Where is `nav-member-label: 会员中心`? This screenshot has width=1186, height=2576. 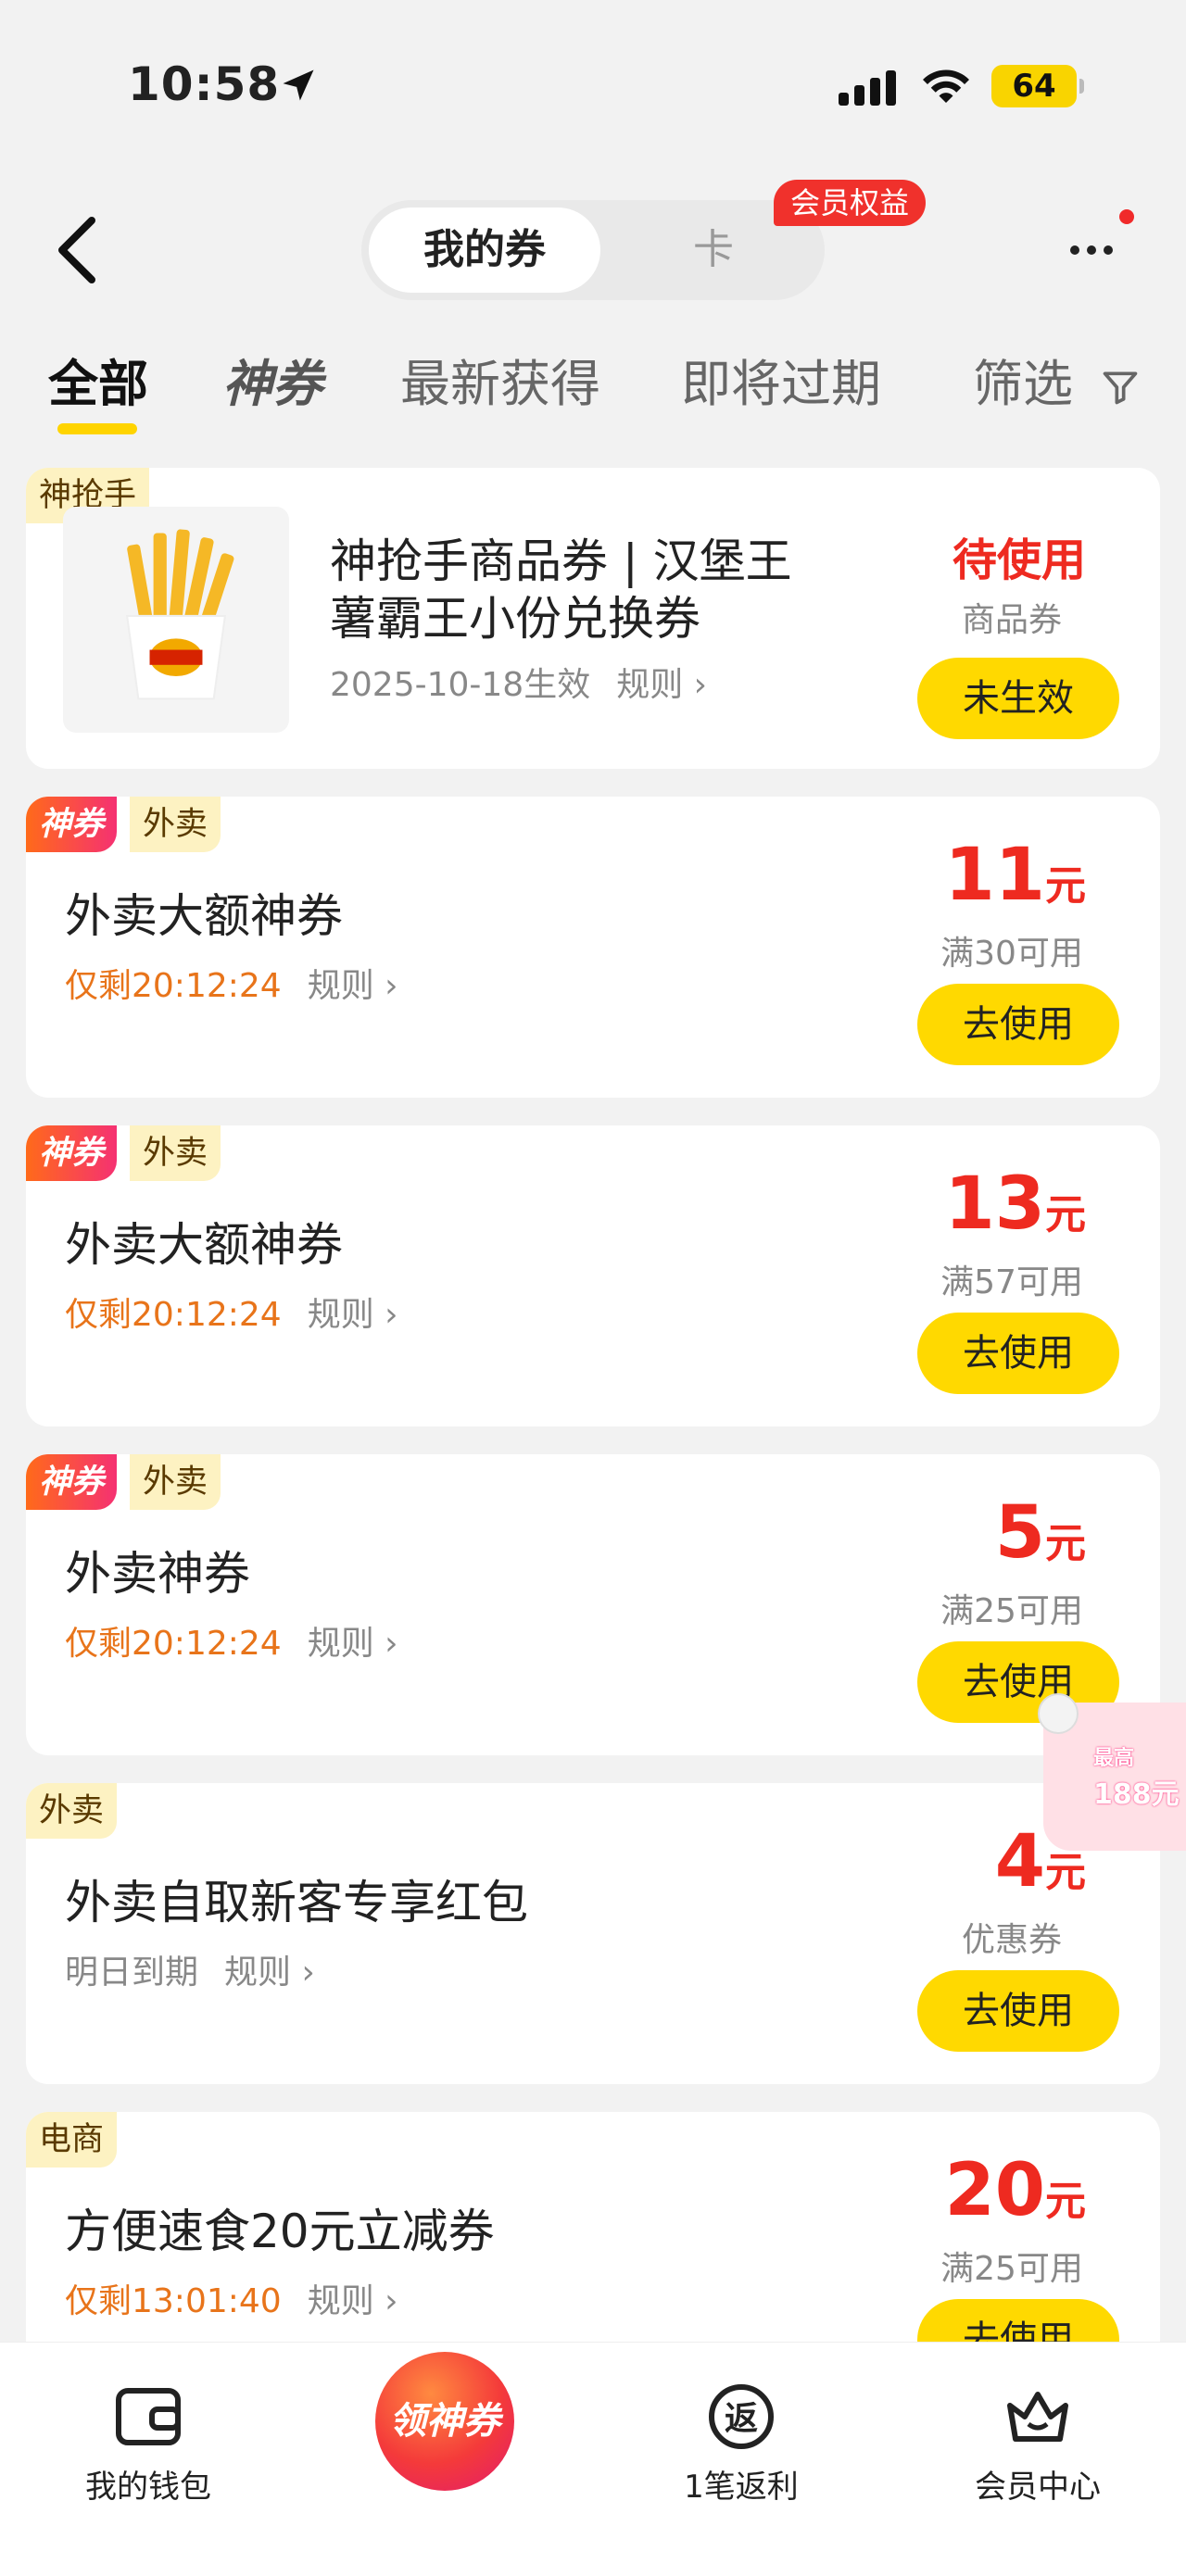 nav-member-label: 会员中心 is located at coordinates (1038, 2487).